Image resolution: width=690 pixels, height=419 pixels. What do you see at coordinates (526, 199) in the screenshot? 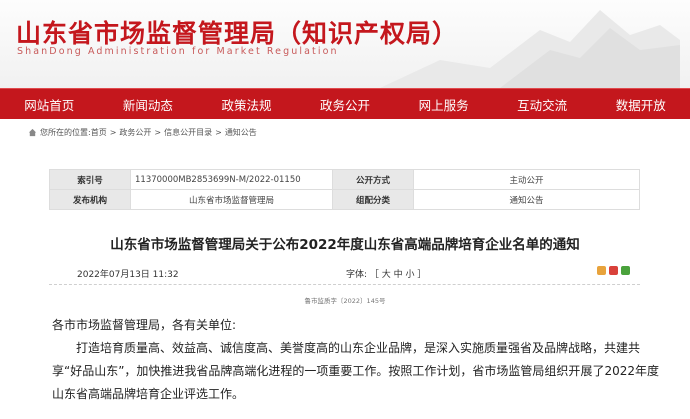
I see `category-value: 通知公告` at bounding box center [526, 199].